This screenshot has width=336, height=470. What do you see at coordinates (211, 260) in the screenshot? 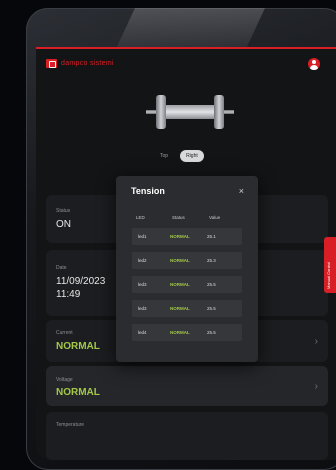
I see `cell-value: 25.3` at bounding box center [211, 260].